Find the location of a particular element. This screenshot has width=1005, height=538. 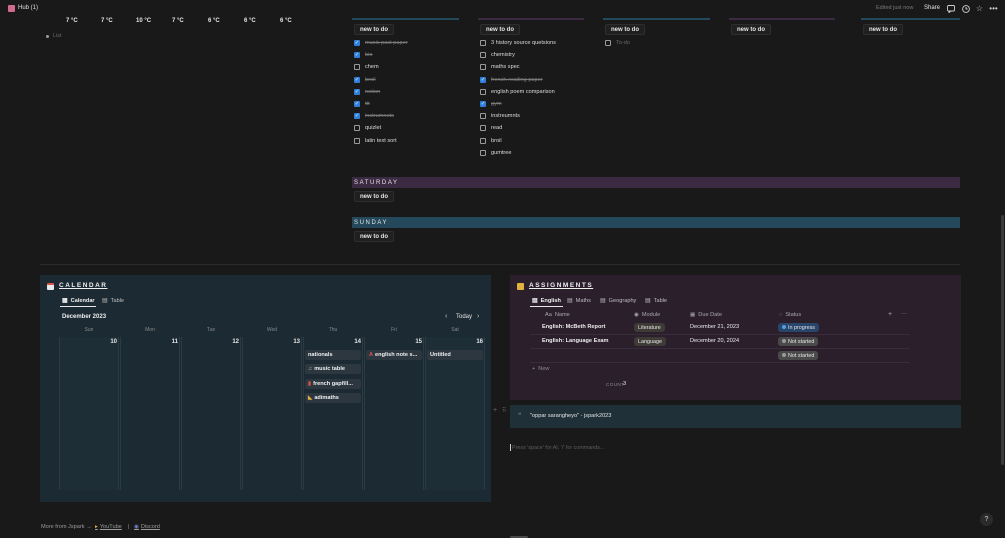

todo-item: ✓ gym is located at coordinates (491, 104).